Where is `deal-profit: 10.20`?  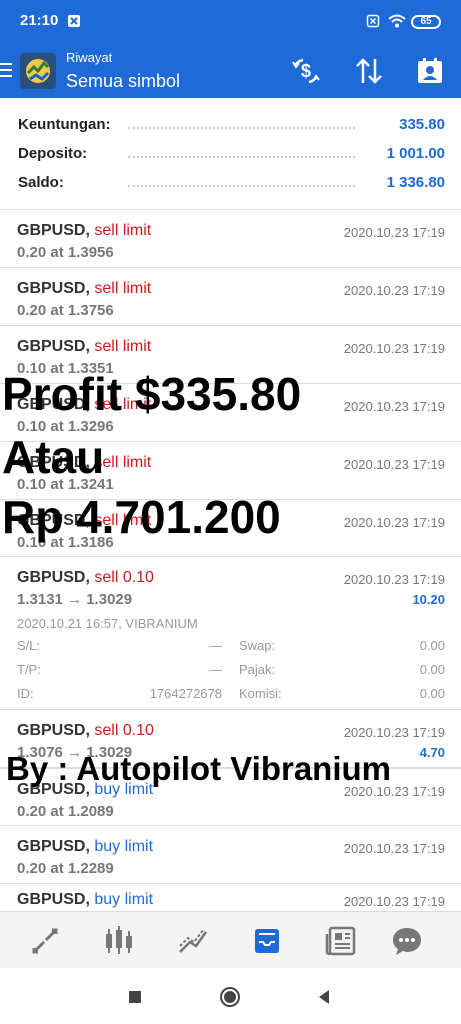
deal-profit: 10.20 is located at coordinates (428, 599).